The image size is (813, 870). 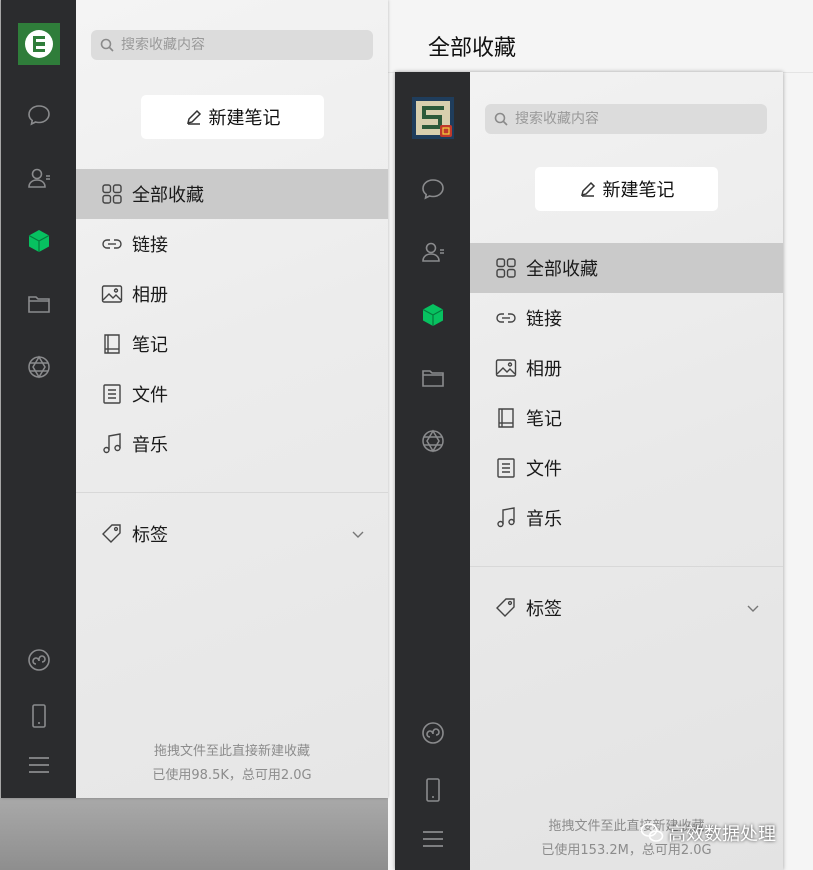 I want to click on storage-footer: 拖拽文件至此直接新建收藏 已使用98.5K，总可用2.0G, so click(x=232, y=764).